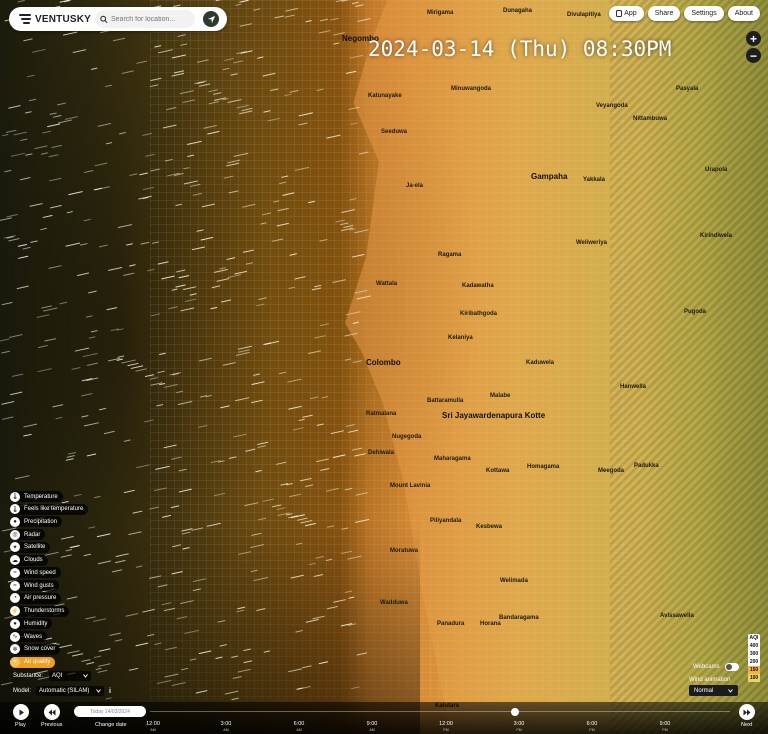  I want to click on layer-item: ◔ Air pressure, so click(36, 598).